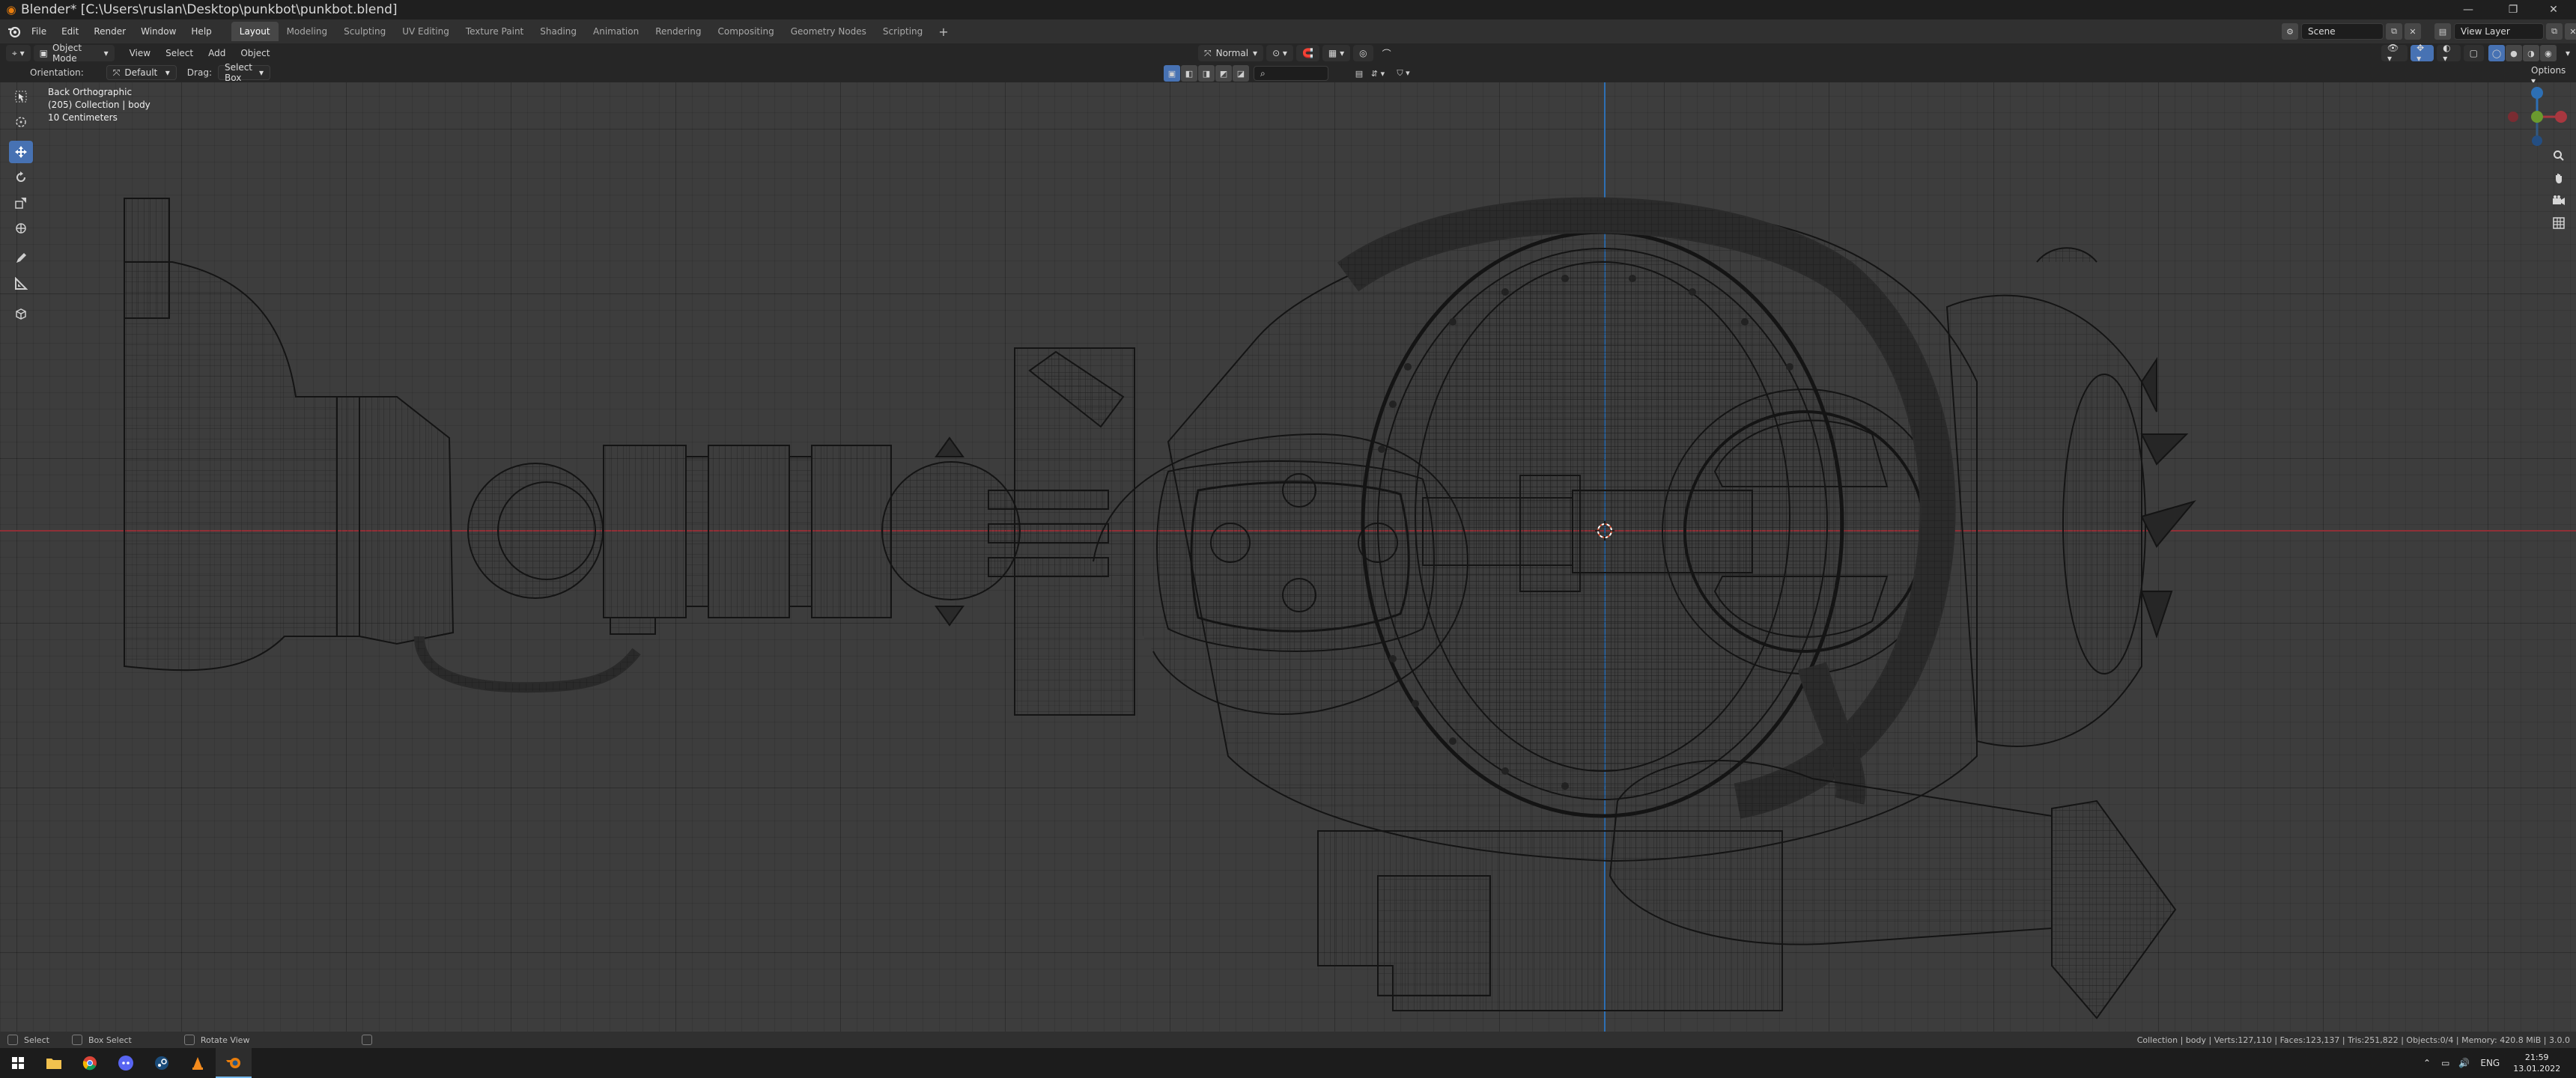 This screenshot has height=1078, width=2576. I want to click on pivot-point-button: ⊙ ▾, so click(1279, 53).